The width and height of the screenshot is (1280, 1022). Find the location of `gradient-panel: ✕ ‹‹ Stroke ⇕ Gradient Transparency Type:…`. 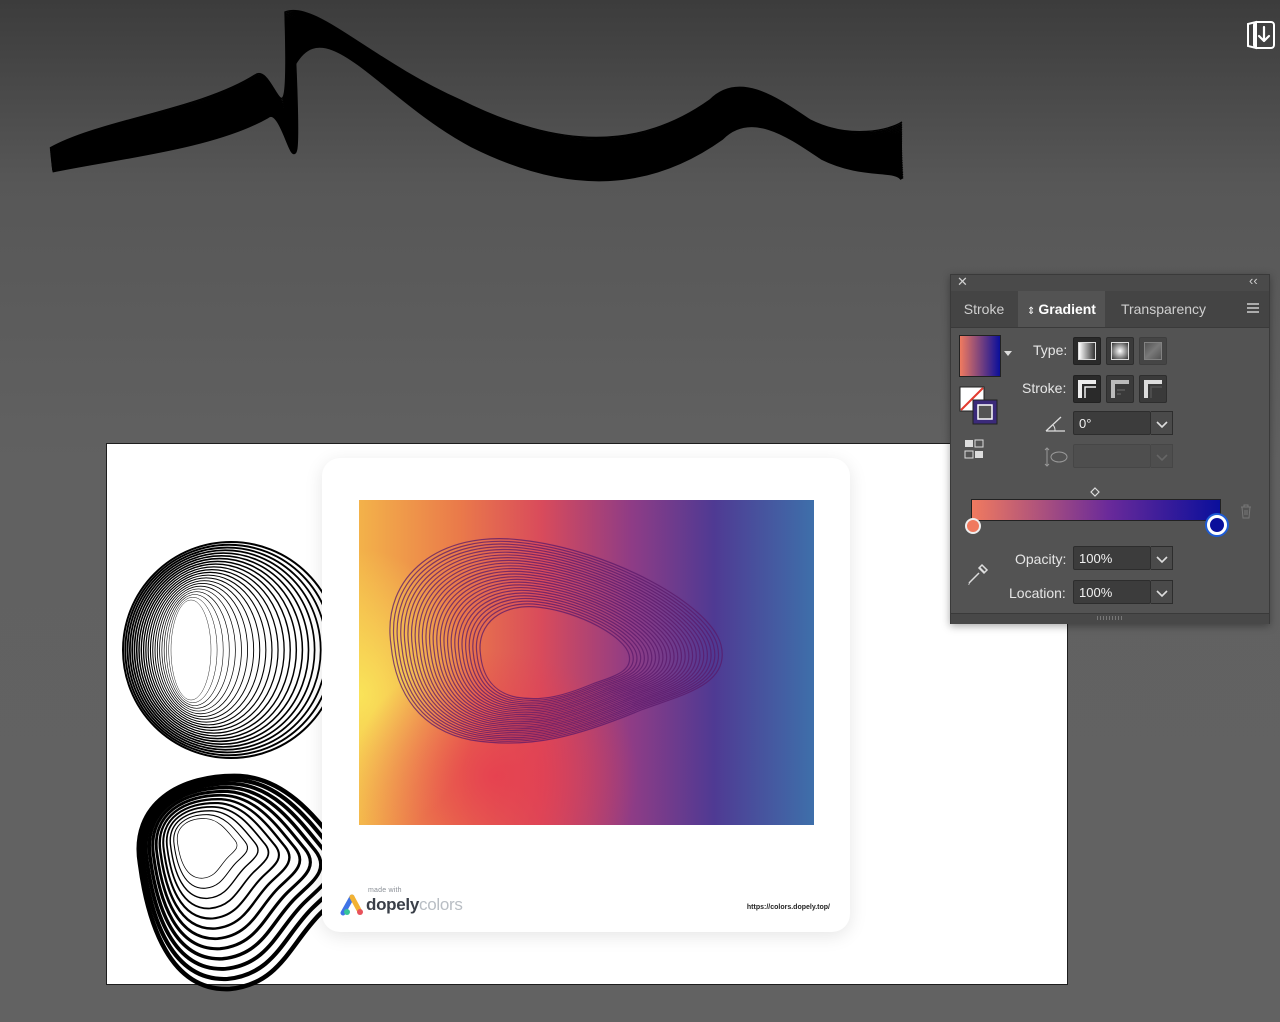

gradient-panel: ✕ ‹‹ Stroke ⇕ Gradient Transparency Type:… is located at coordinates (1110, 448).